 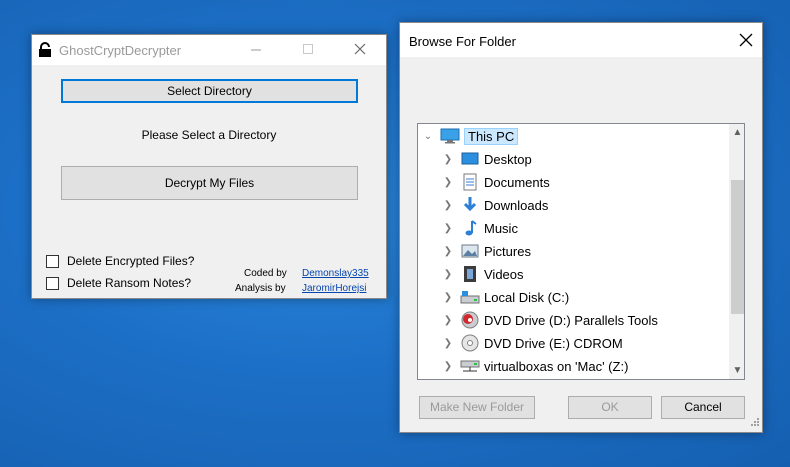 What do you see at coordinates (209, 50) in the screenshot?
I see `decrypter-titlebar: GhostCryptDecrypter` at bounding box center [209, 50].